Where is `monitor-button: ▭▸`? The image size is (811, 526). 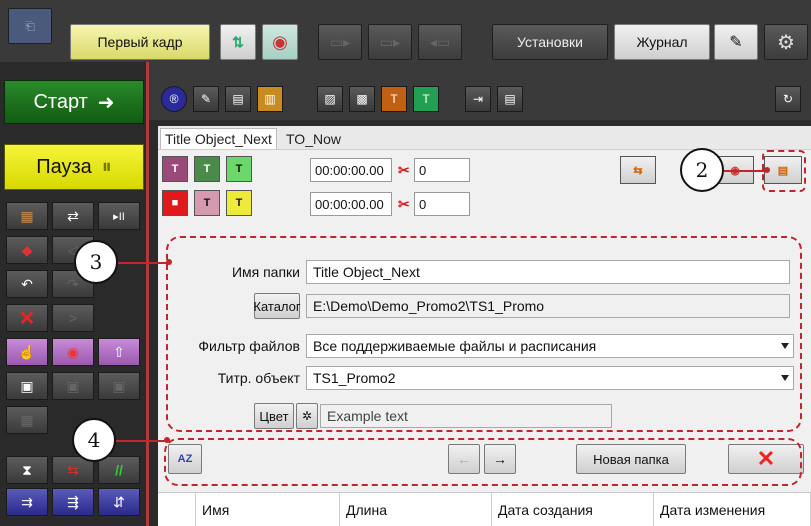 monitor-button: ▭▸ is located at coordinates (340, 42).